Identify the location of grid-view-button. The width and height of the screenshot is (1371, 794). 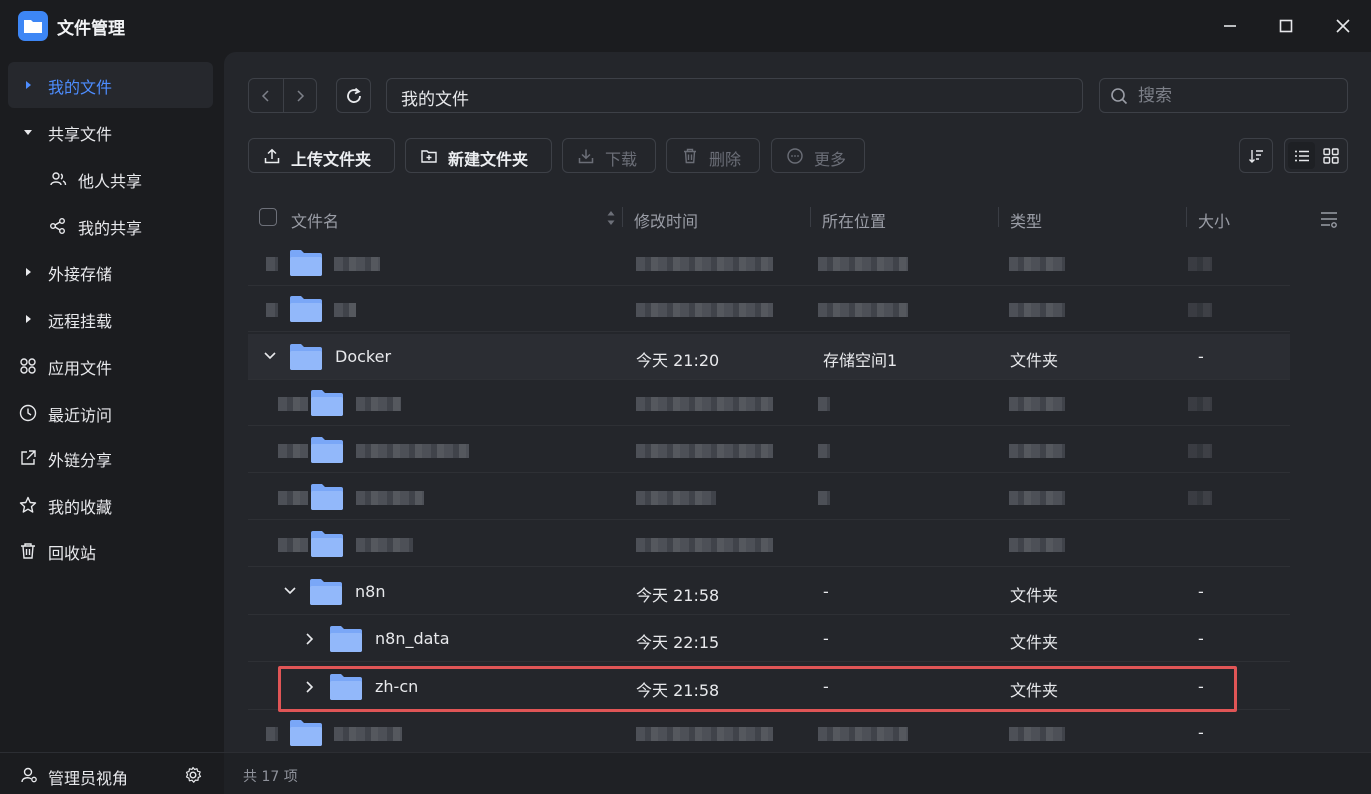
(1330, 155).